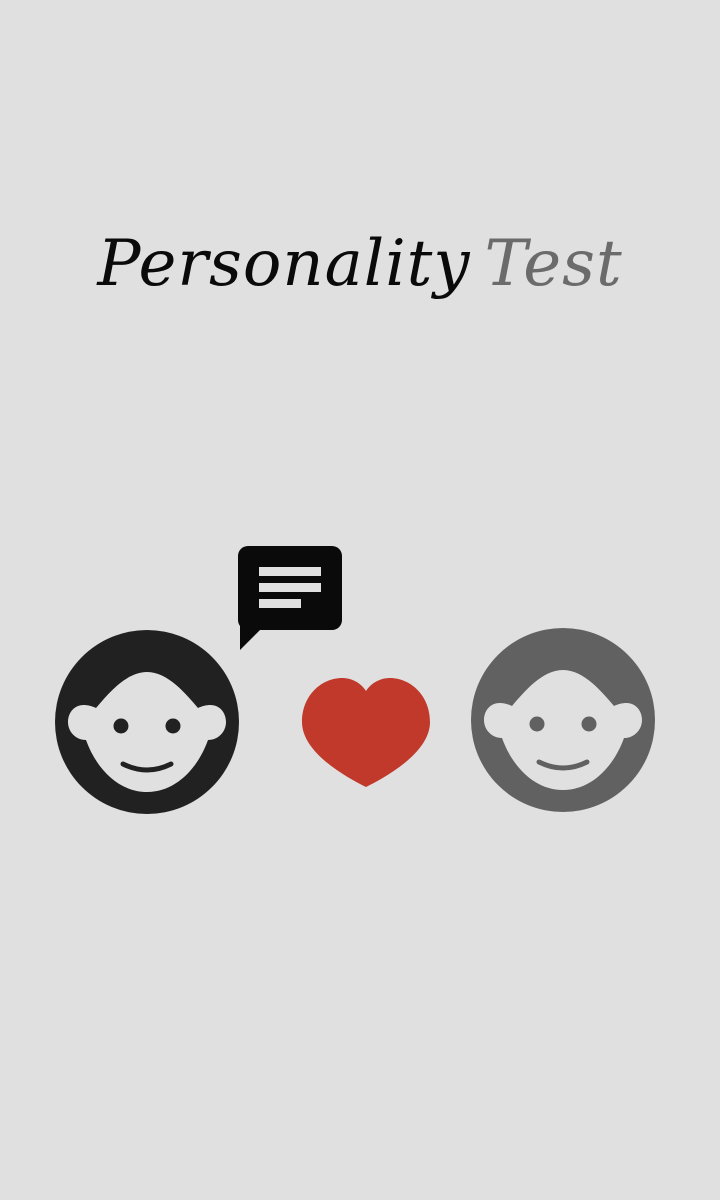  What do you see at coordinates (290, 598) in the screenshot?
I see `chat-bubble-icon` at bounding box center [290, 598].